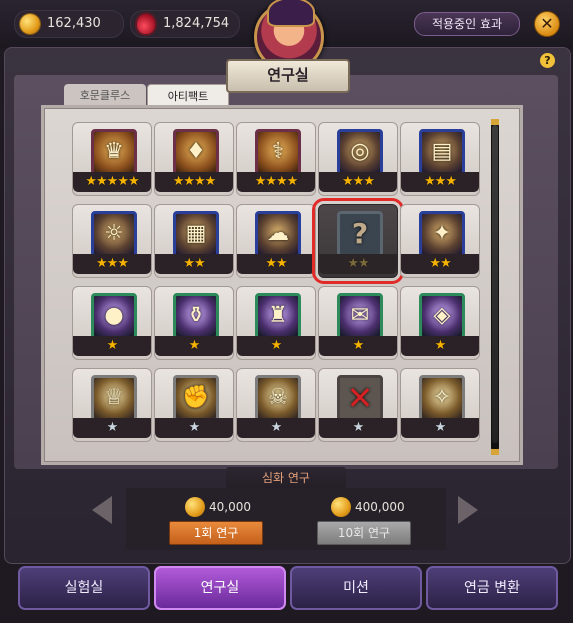 This screenshot has height=623, width=573. I want to click on single-research-button: 1회 연구, so click(216, 533).